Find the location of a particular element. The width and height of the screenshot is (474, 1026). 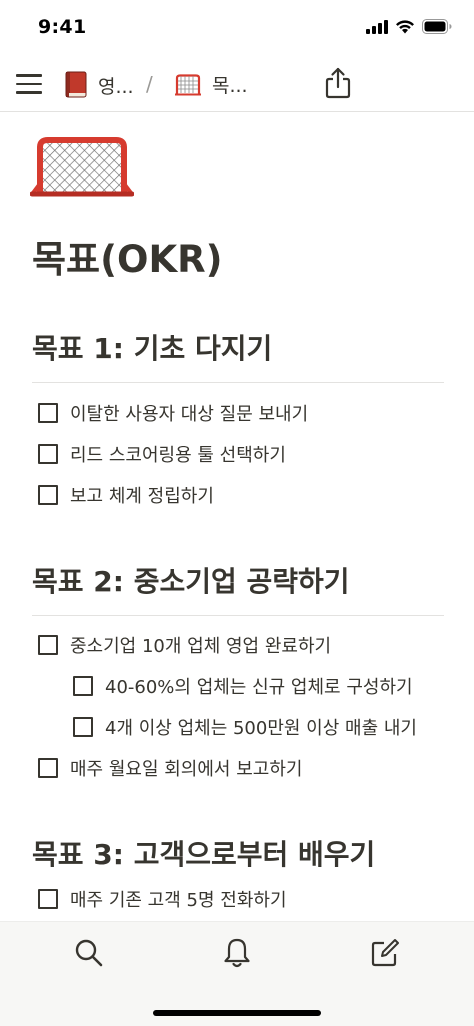

todo-item: 중소기업 10개 업체 영업 완료하기 is located at coordinates (184, 645).